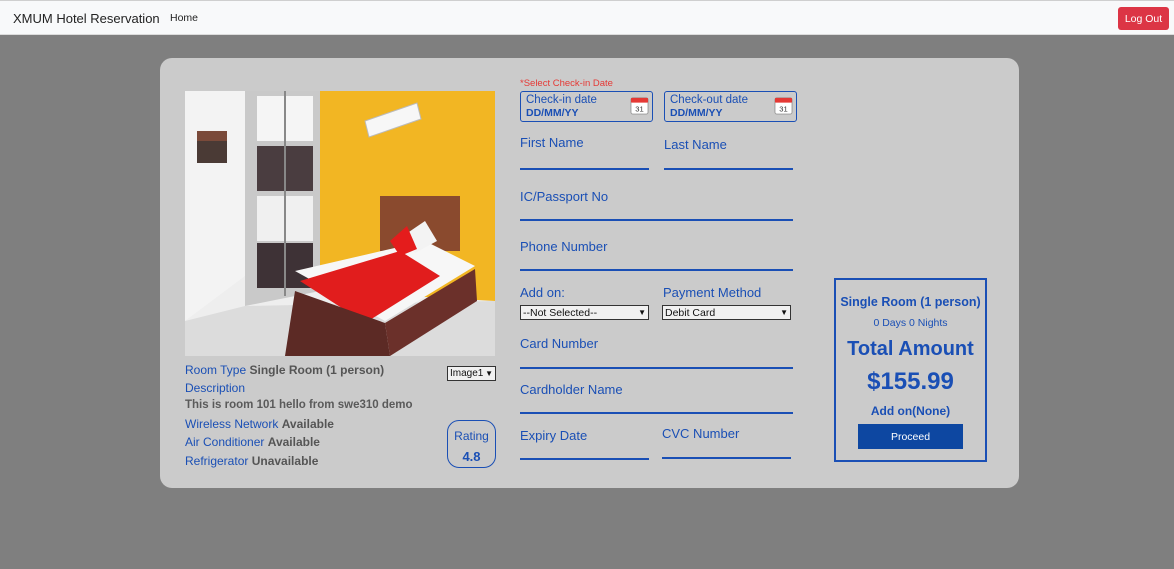 The width and height of the screenshot is (1174, 569). I want to click on addon-select-value: --Not Selected--, so click(560, 312).